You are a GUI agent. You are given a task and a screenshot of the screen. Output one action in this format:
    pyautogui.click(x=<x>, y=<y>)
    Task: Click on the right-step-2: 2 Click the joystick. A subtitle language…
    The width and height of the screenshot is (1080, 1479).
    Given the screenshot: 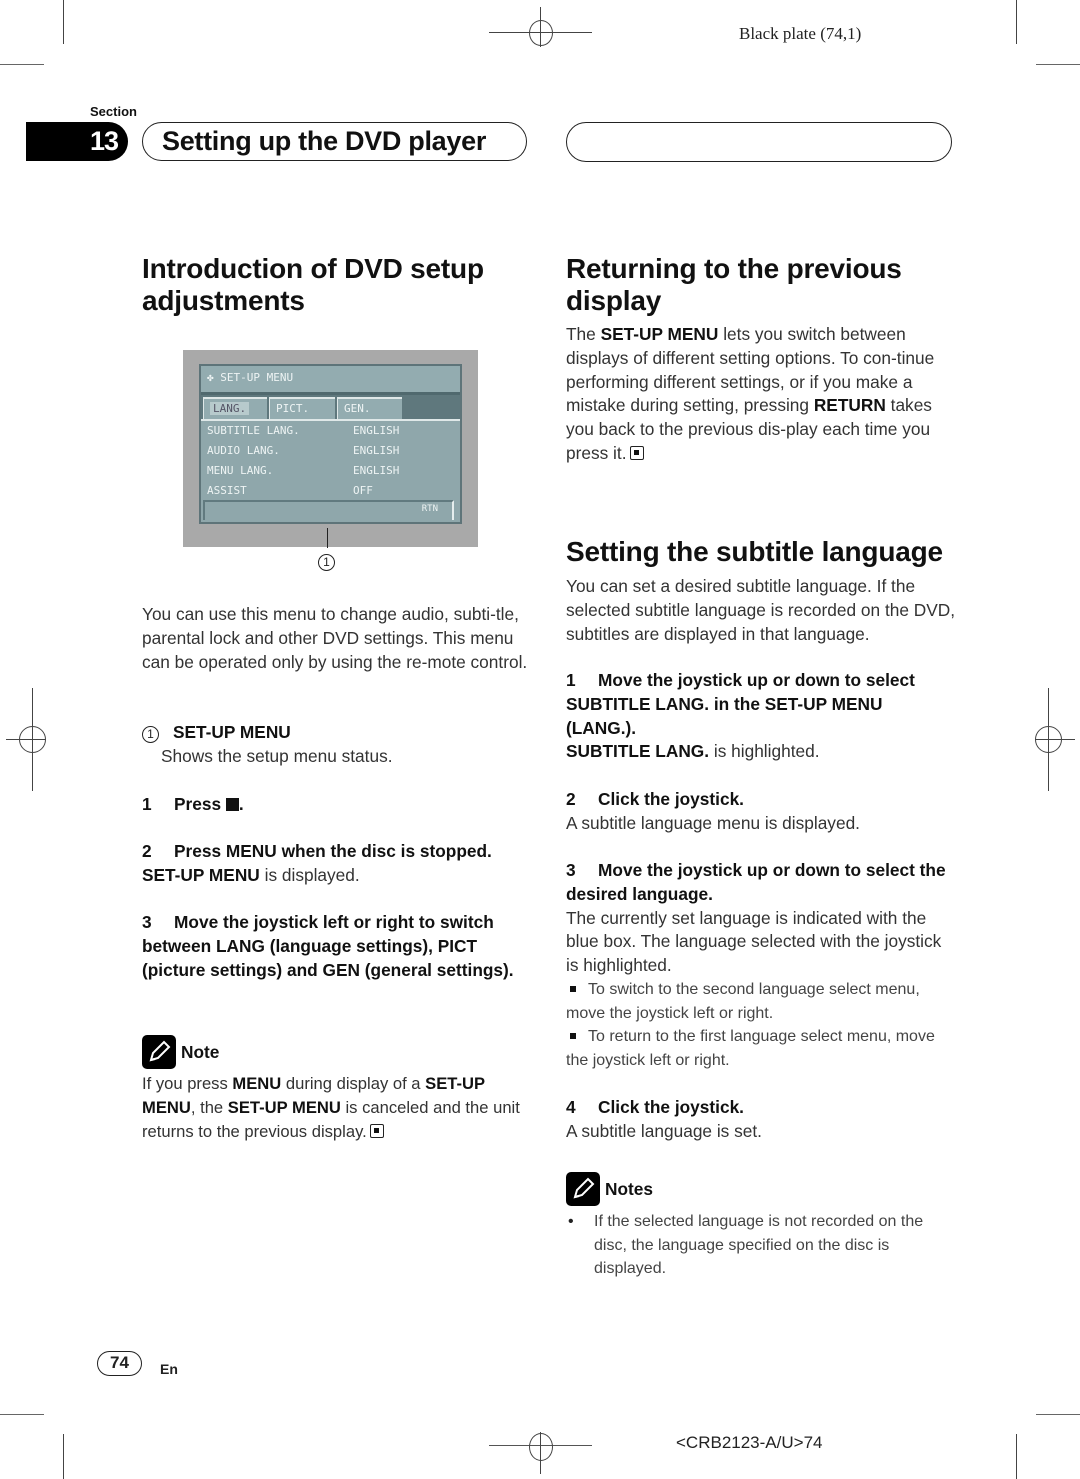 What is the action you would take?
    pyautogui.click(x=713, y=811)
    